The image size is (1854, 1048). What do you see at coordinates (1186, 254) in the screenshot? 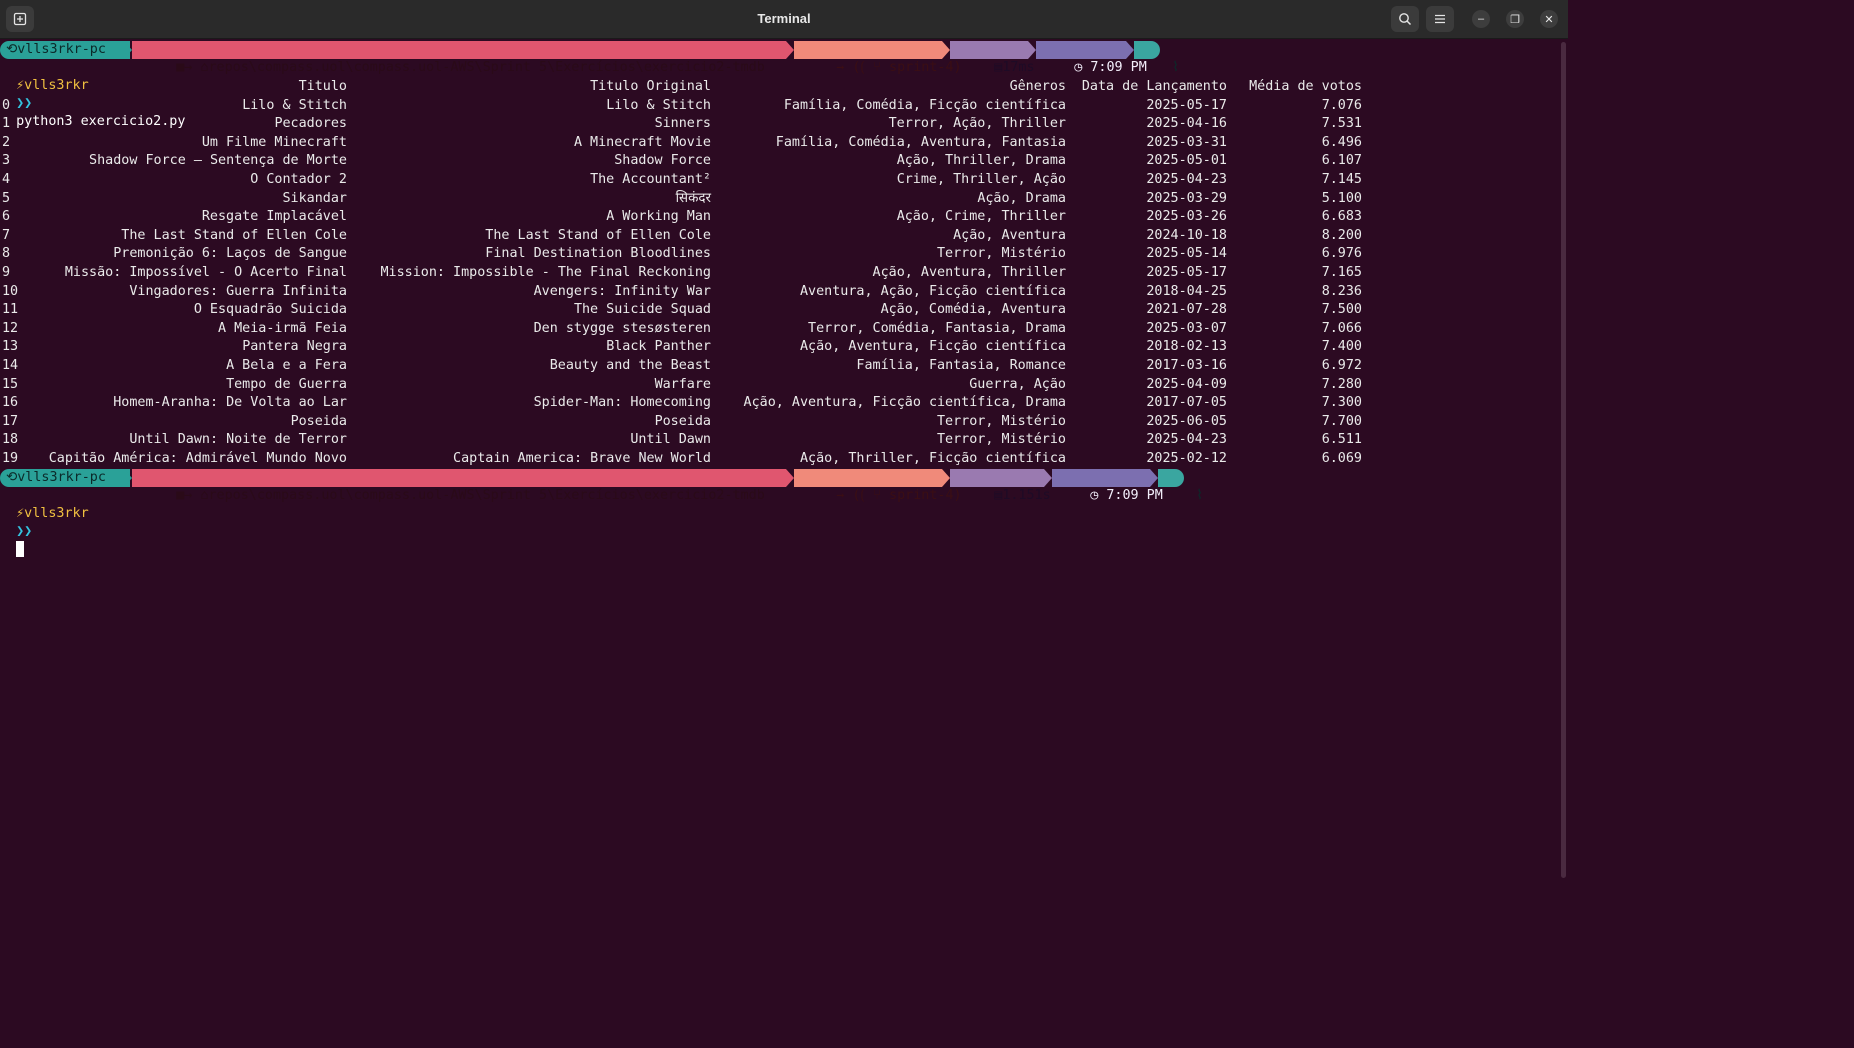
I see `table-cell: 2025-05-14` at bounding box center [1186, 254].